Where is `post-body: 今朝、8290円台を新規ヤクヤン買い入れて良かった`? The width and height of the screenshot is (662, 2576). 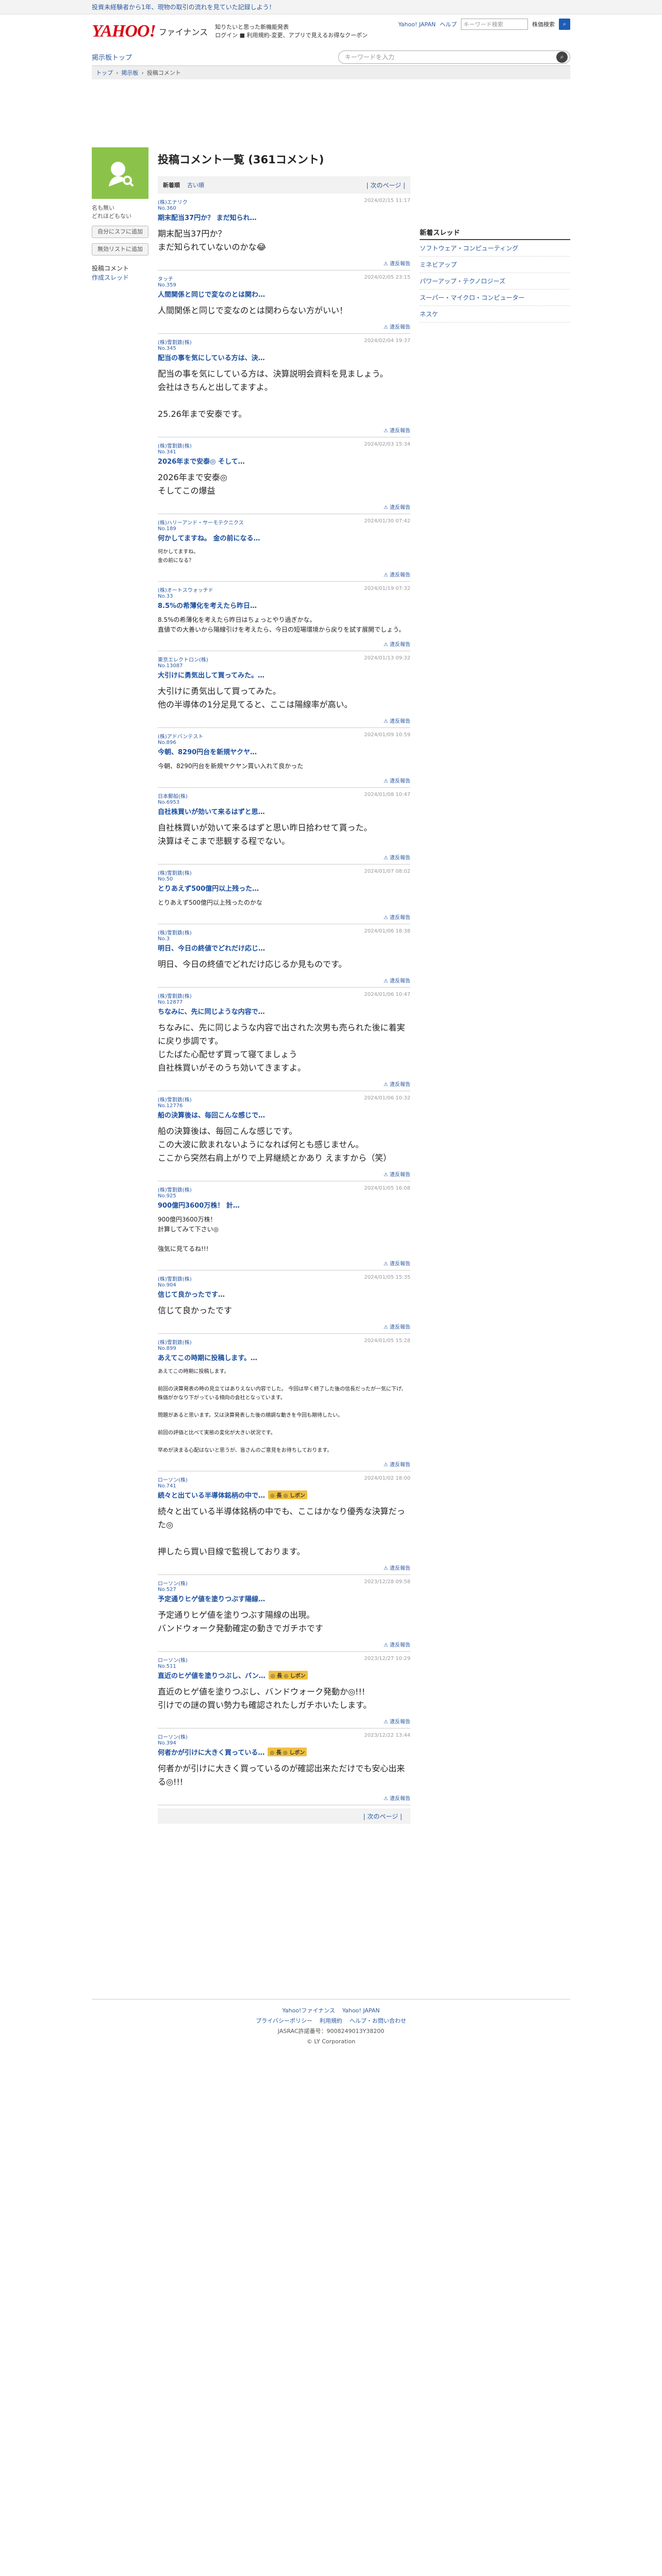 post-body: 今朝、8290円台を新規ヤクヤン買い入れて良かった is located at coordinates (231, 766).